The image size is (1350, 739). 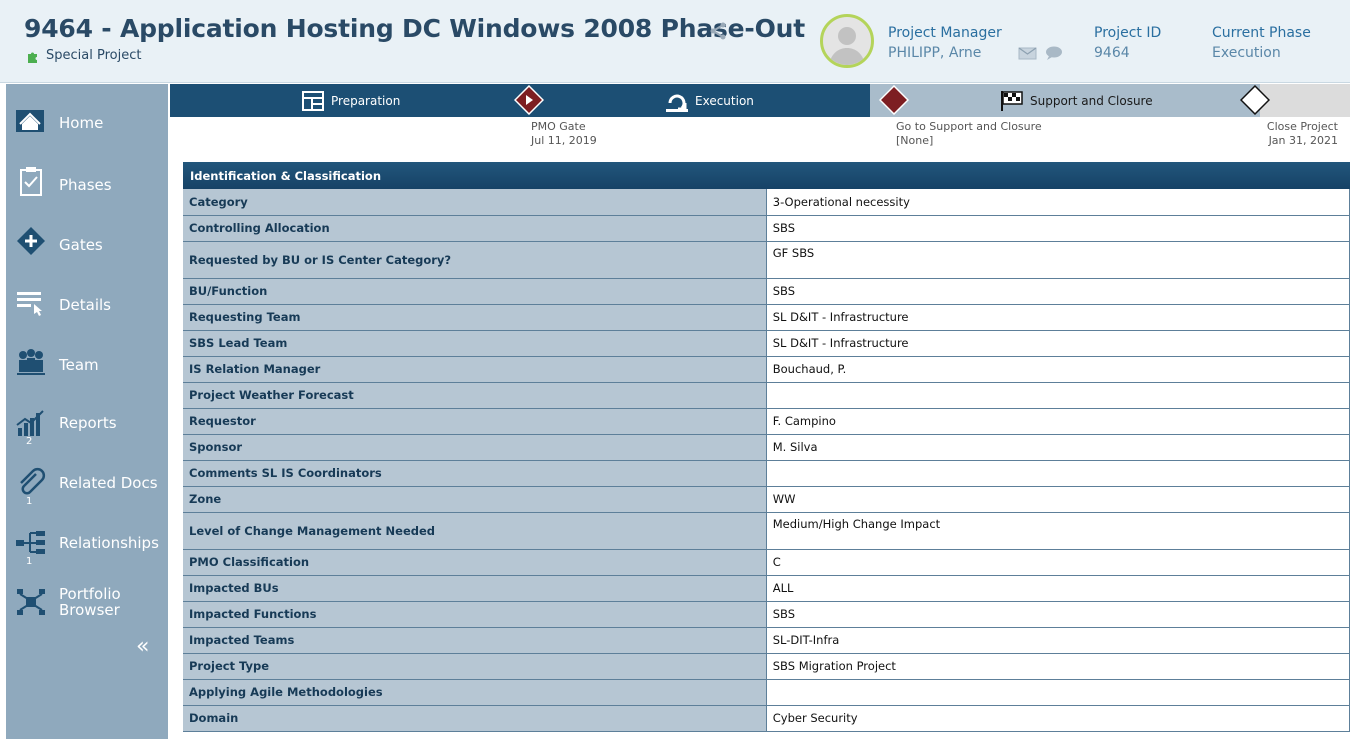 What do you see at coordinates (366, 100) in the screenshot?
I see `phase-label: Preparation` at bounding box center [366, 100].